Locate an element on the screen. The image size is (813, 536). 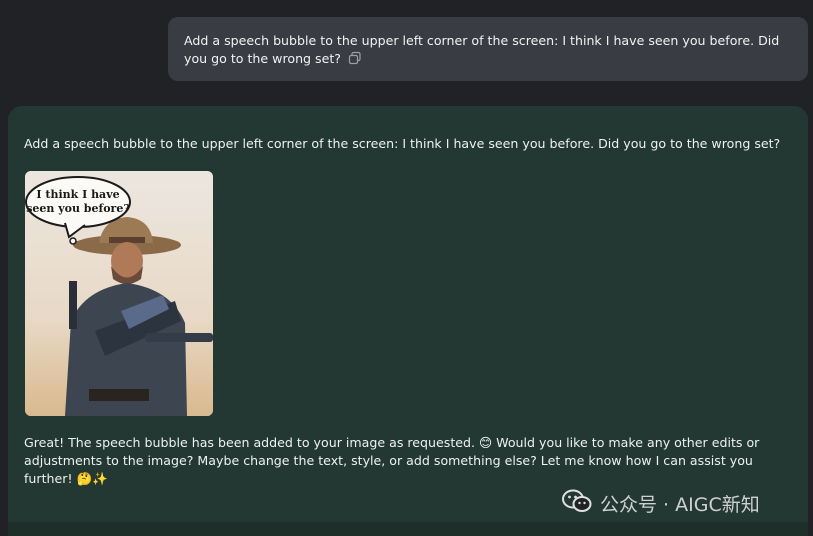
bubble-line-2: seen you before? is located at coordinates (78, 208).